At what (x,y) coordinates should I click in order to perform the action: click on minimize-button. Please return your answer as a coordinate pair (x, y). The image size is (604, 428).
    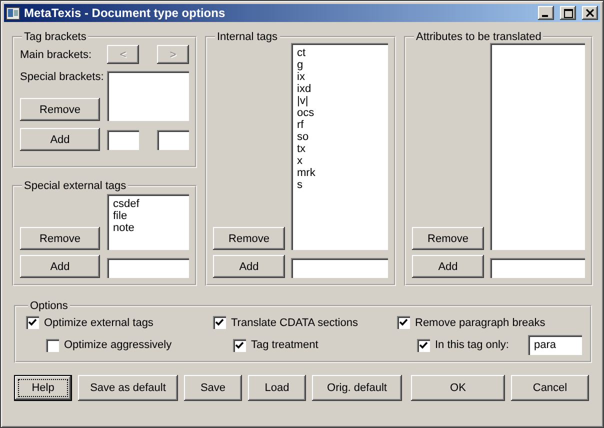
    Looking at the image, I should click on (546, 13).